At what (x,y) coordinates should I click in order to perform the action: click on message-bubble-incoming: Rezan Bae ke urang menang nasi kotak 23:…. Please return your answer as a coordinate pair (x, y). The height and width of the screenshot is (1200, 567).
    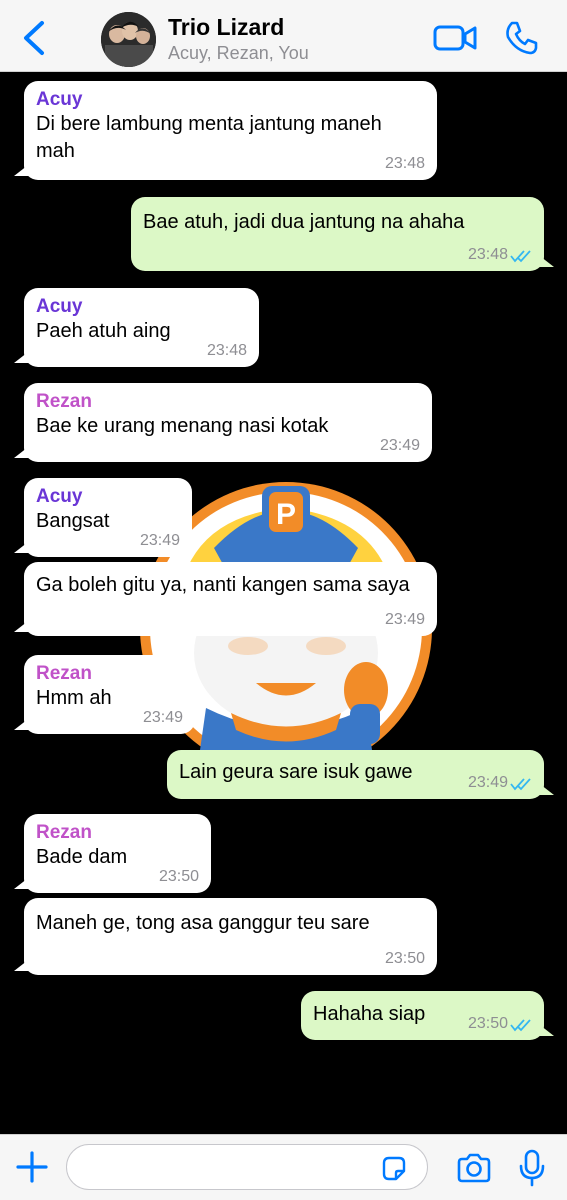
    Looking at the image, I should click on (228, 422).